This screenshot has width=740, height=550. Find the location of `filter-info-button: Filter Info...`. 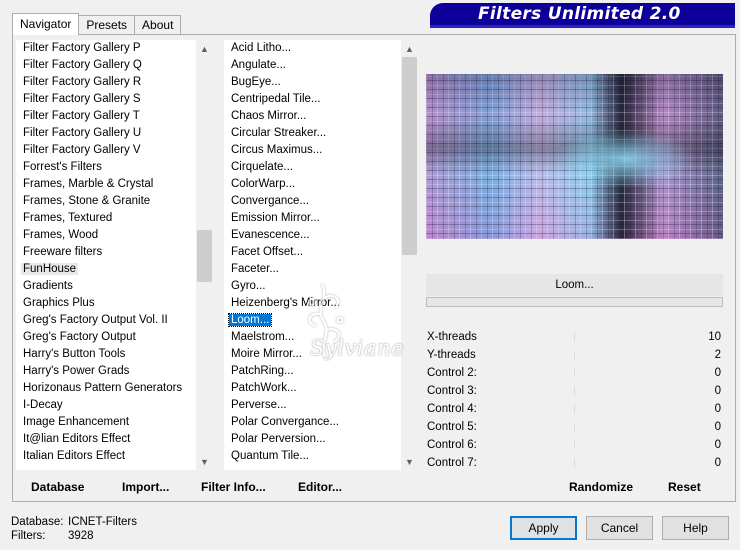

filter-info-button: Filter Info... is located at coordinates (233, 487).